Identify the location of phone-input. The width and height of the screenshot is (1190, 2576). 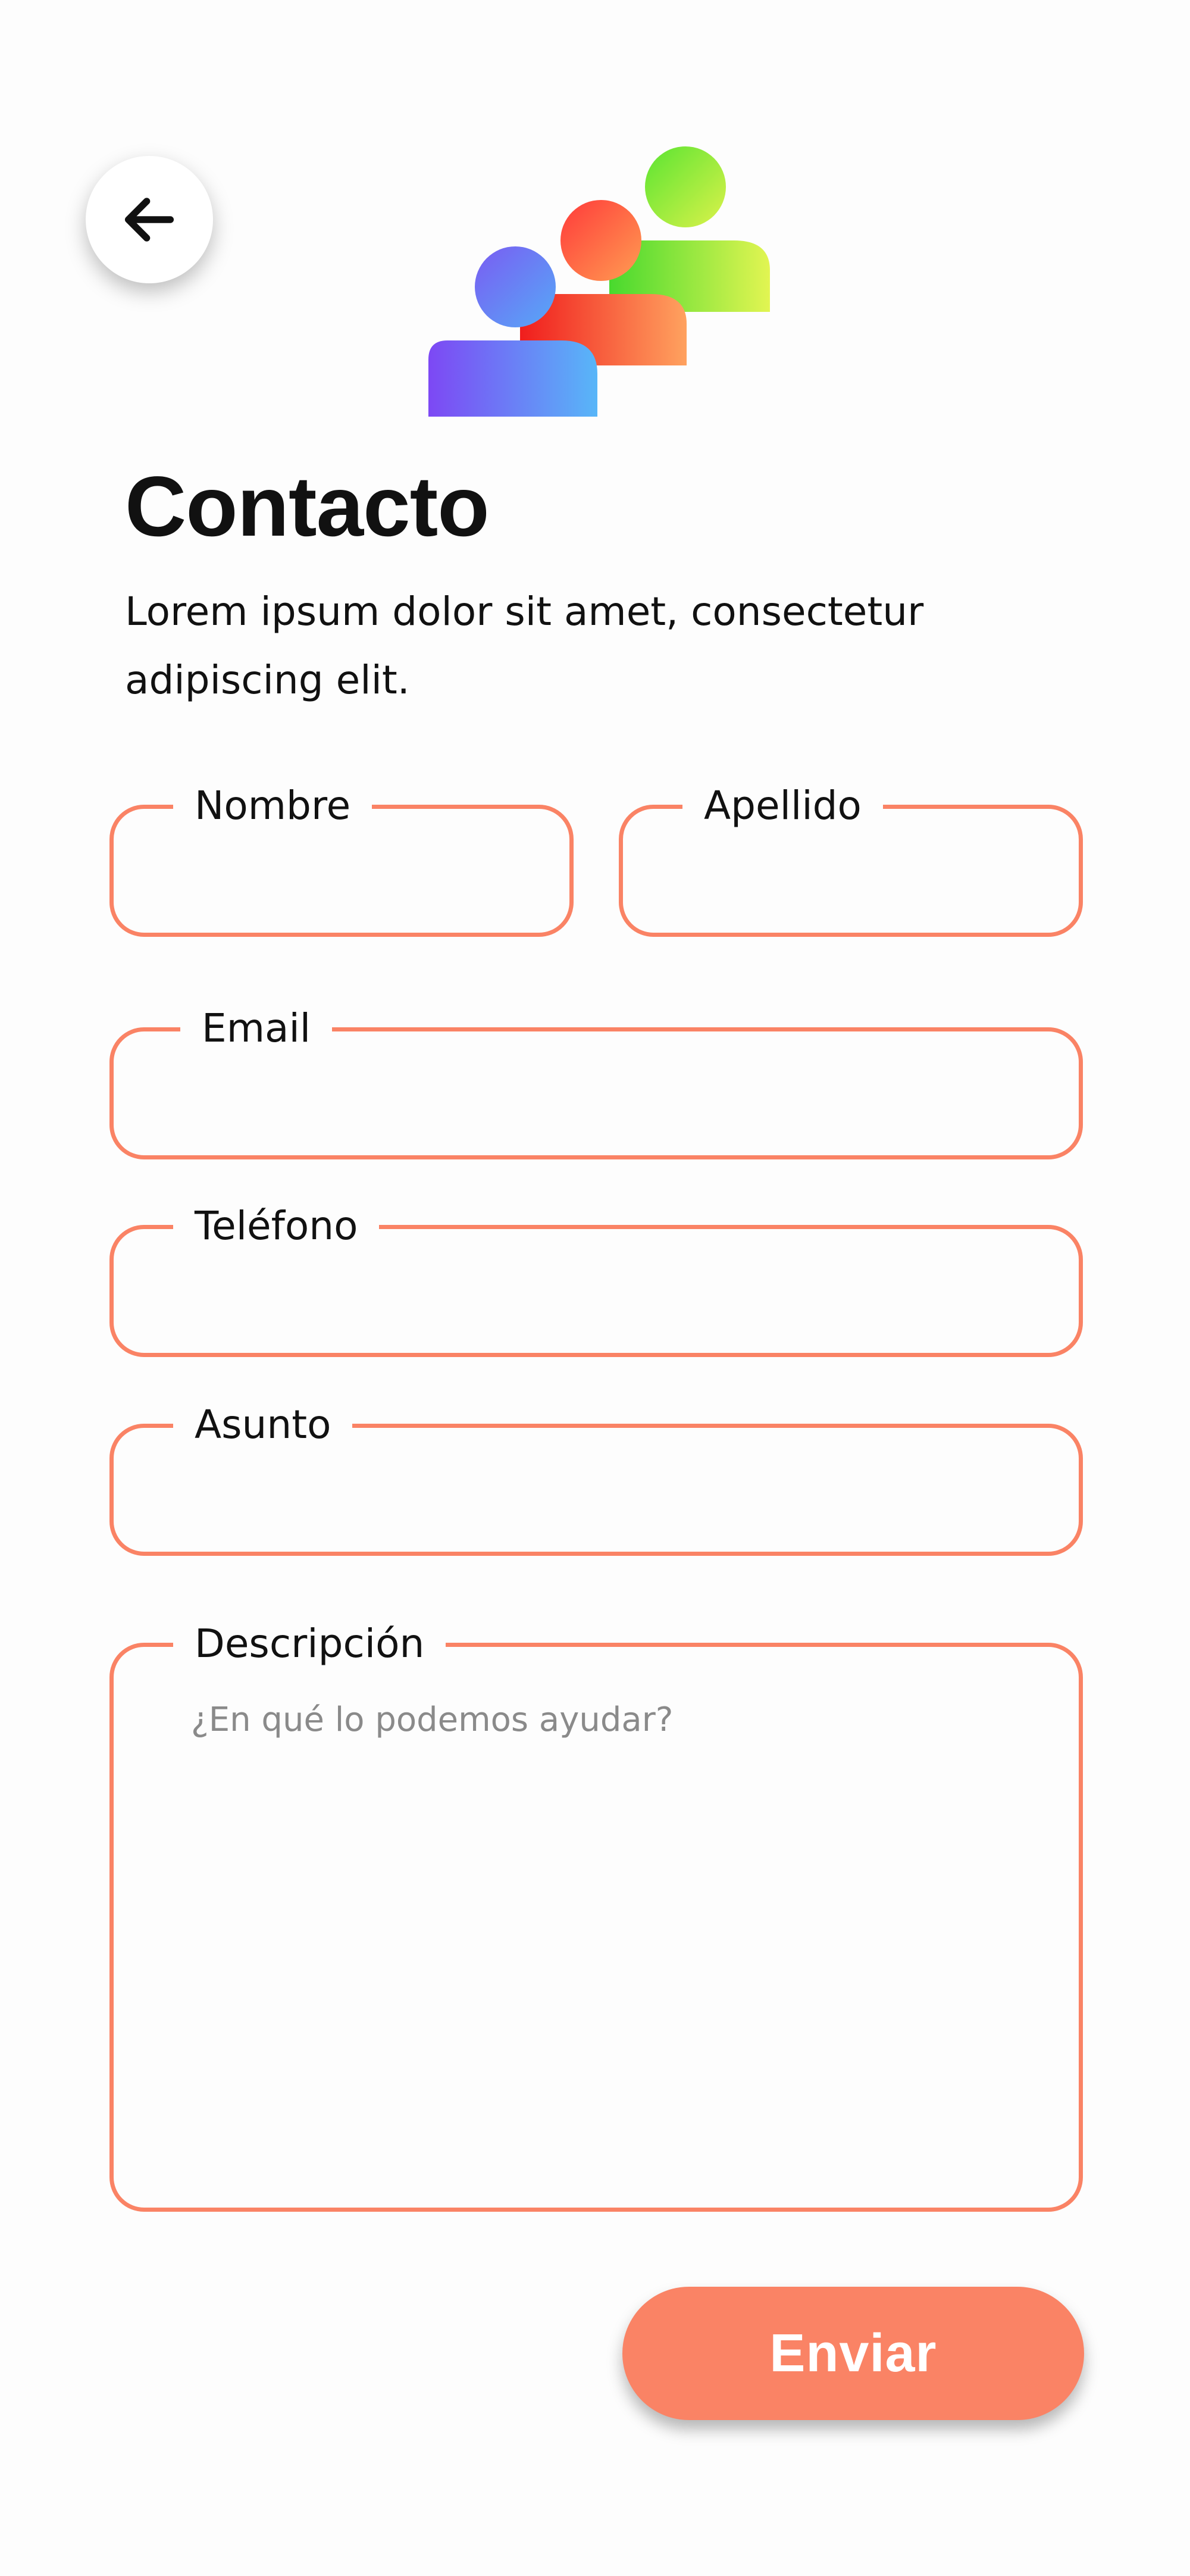
(614, 1294).